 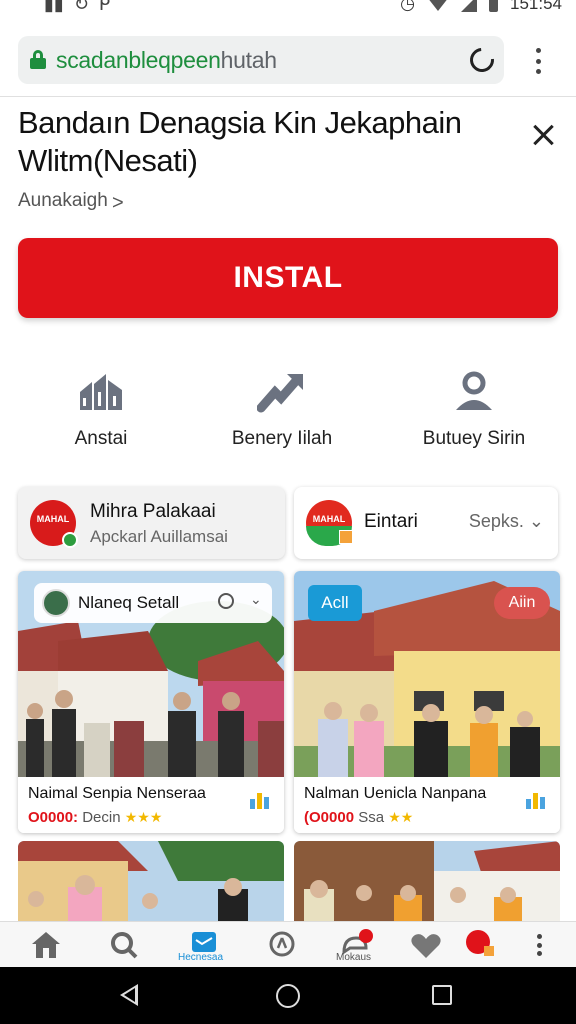 I want to click on signal-icon, so click(x=469, y=6).